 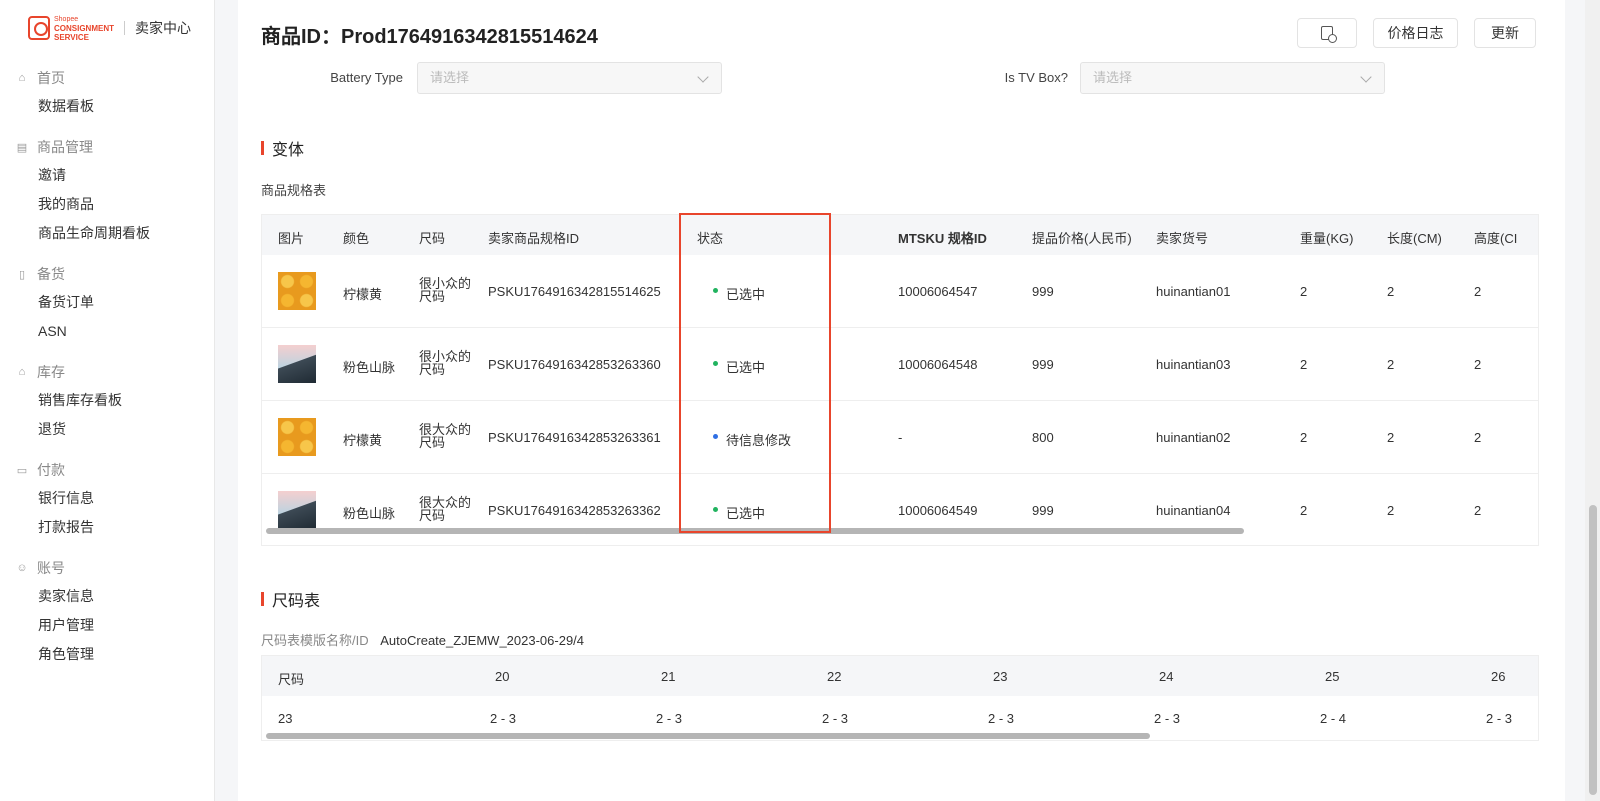 What do you see at coordinates (107, 429) in the screenshot?
I see `sidebar-item-returns: 退货` at bounding box center [107, 429].